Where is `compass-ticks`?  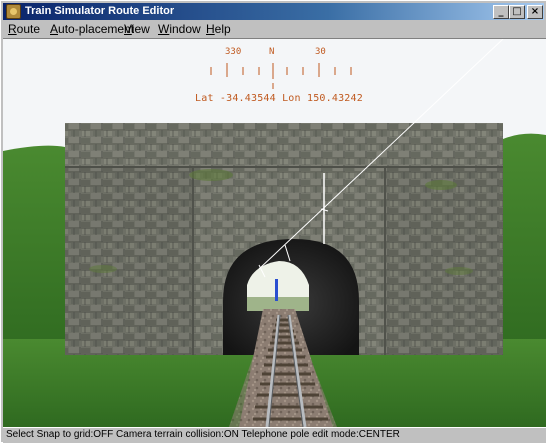
compass-ticks is located at coordinates (281, 76).